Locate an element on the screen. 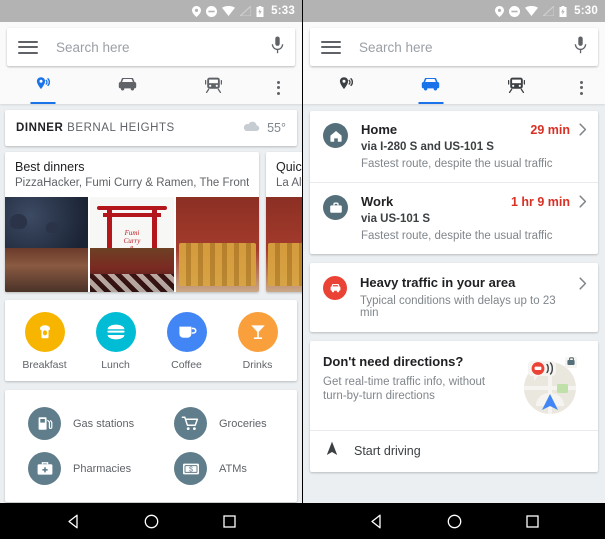 The width and height of the screenshot is (605, 539). house-icon is located at coordinates (335, 135).